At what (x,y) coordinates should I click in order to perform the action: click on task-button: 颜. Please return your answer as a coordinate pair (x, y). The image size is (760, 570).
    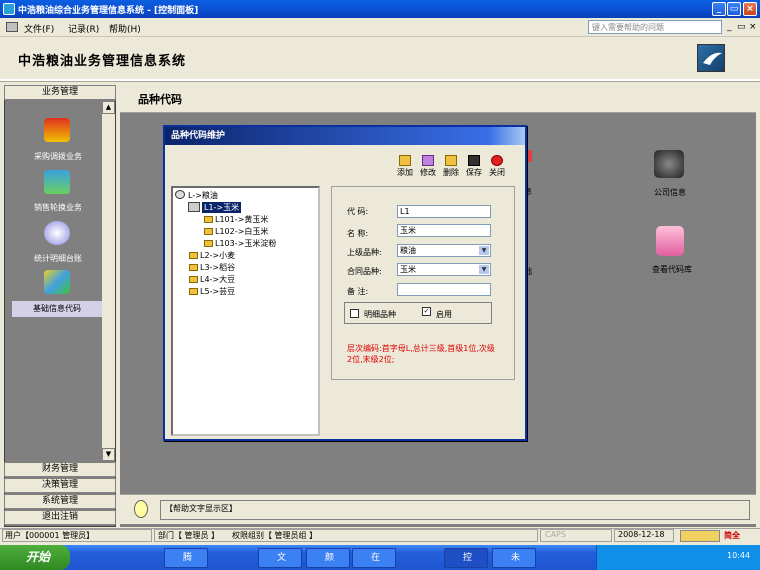
    Looking at the image, I should click on (328, 558).